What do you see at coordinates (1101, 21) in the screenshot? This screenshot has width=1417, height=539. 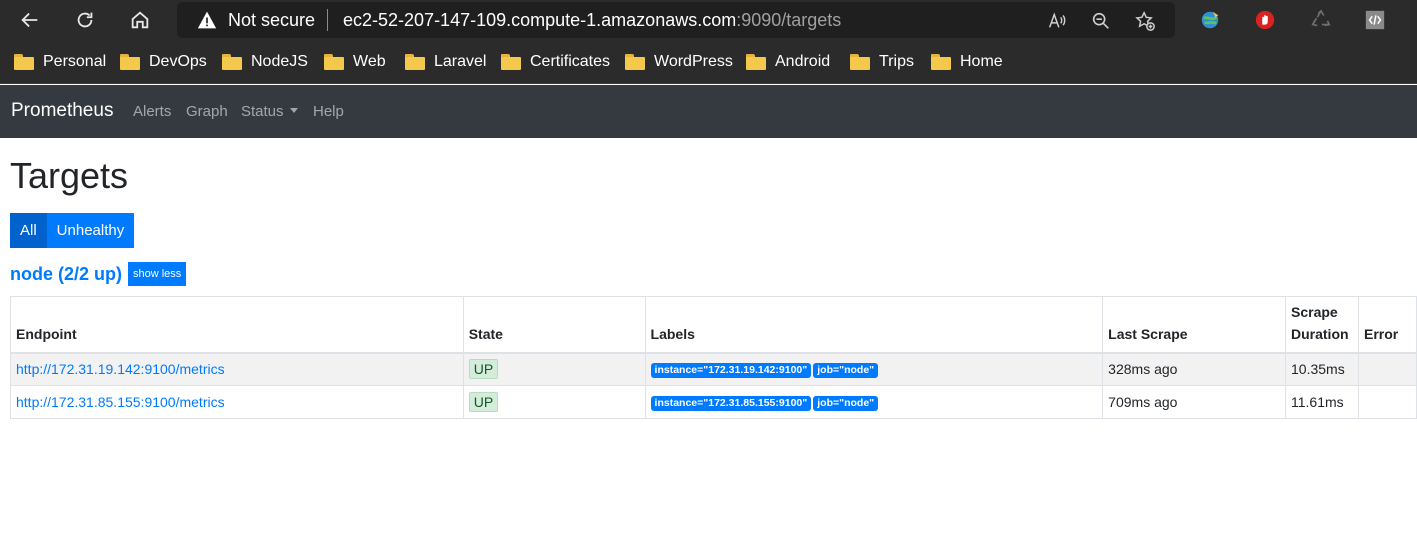 I see `zoom-icon` at bounding box center [1101, 21].